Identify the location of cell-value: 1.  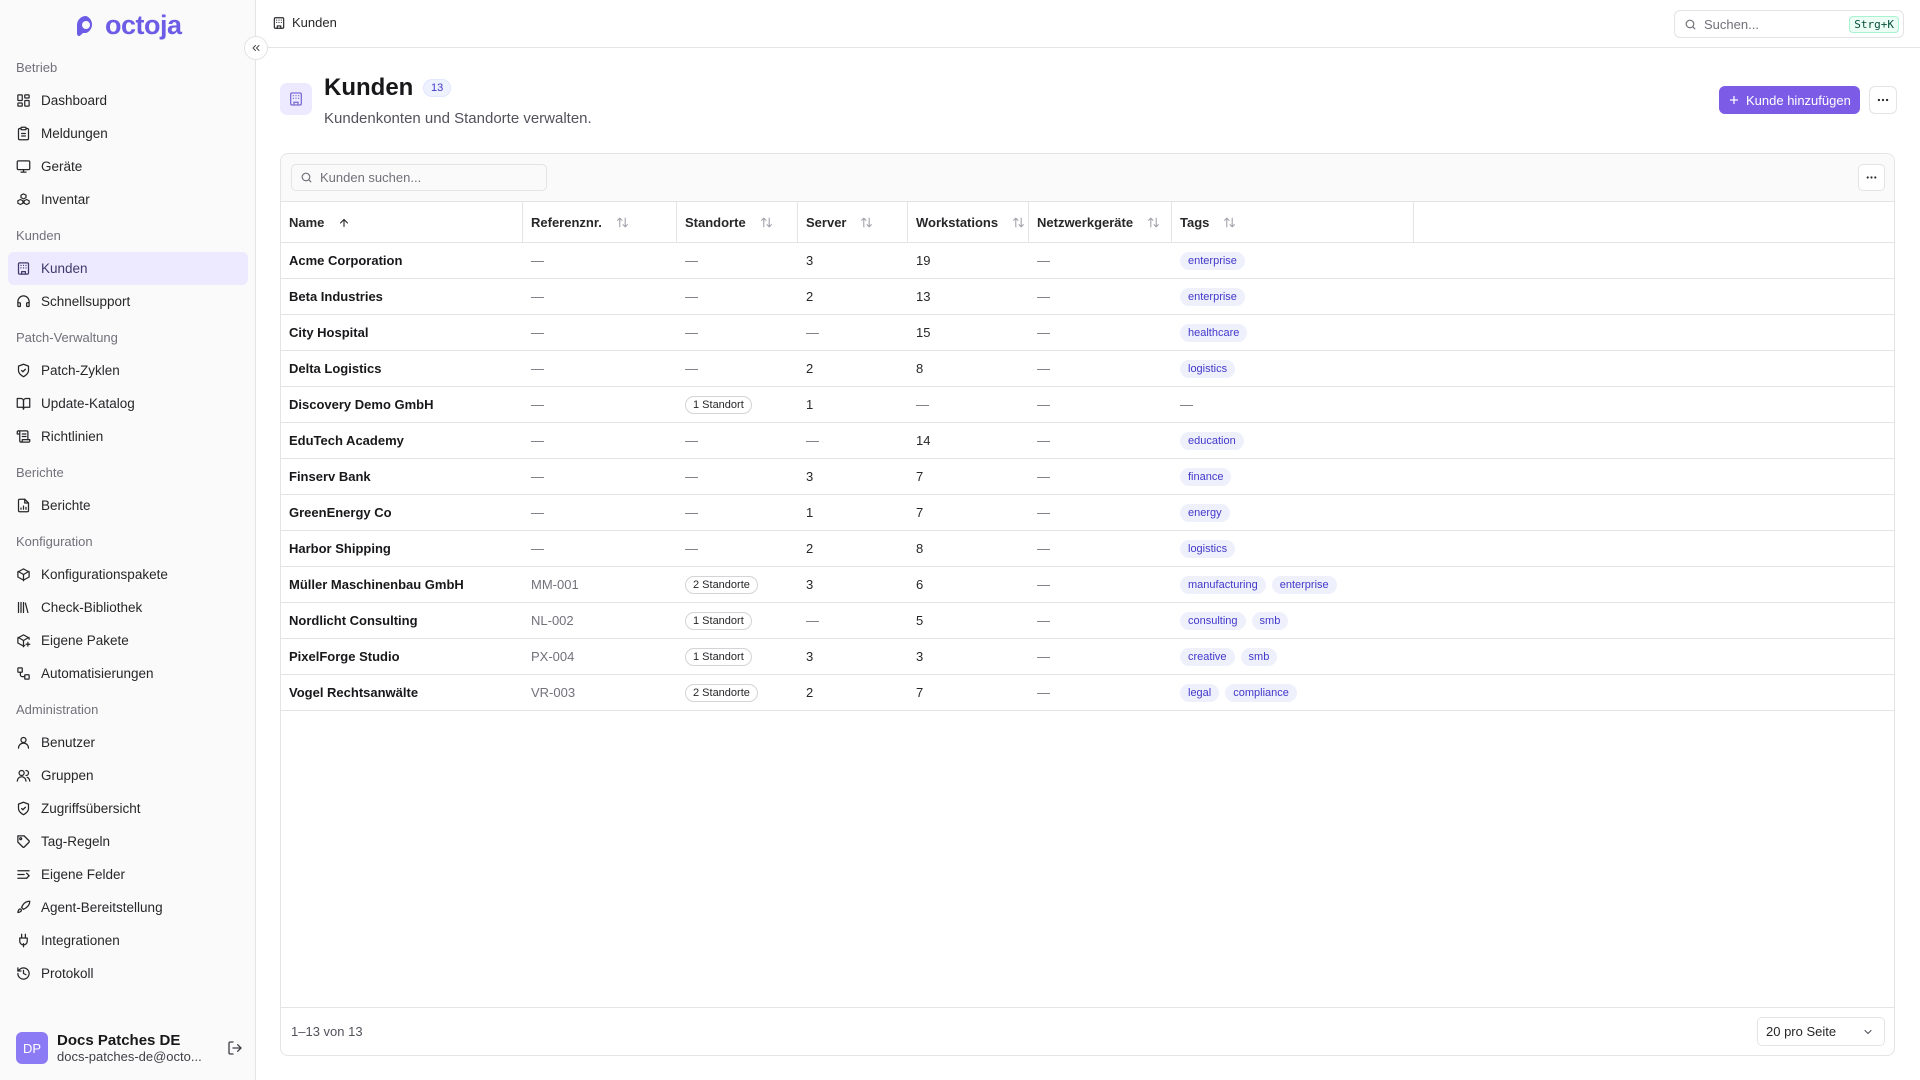
(810, 404).